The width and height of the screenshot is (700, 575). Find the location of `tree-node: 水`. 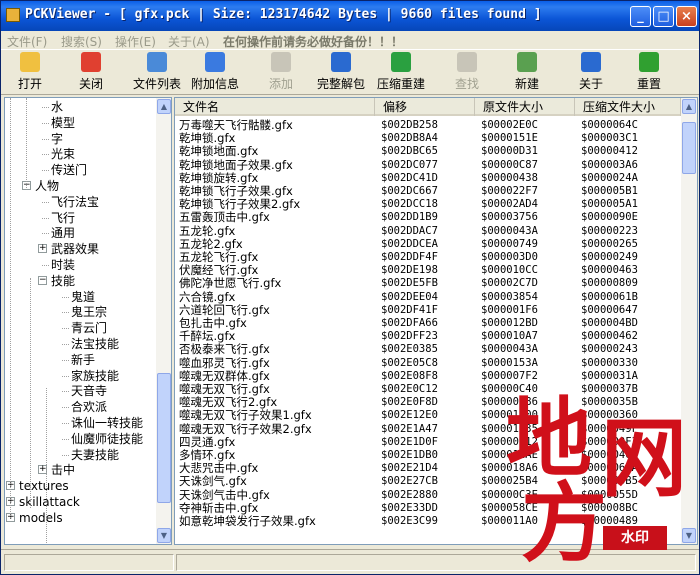

tree-node: 水 is located at coordinates (57, 107).